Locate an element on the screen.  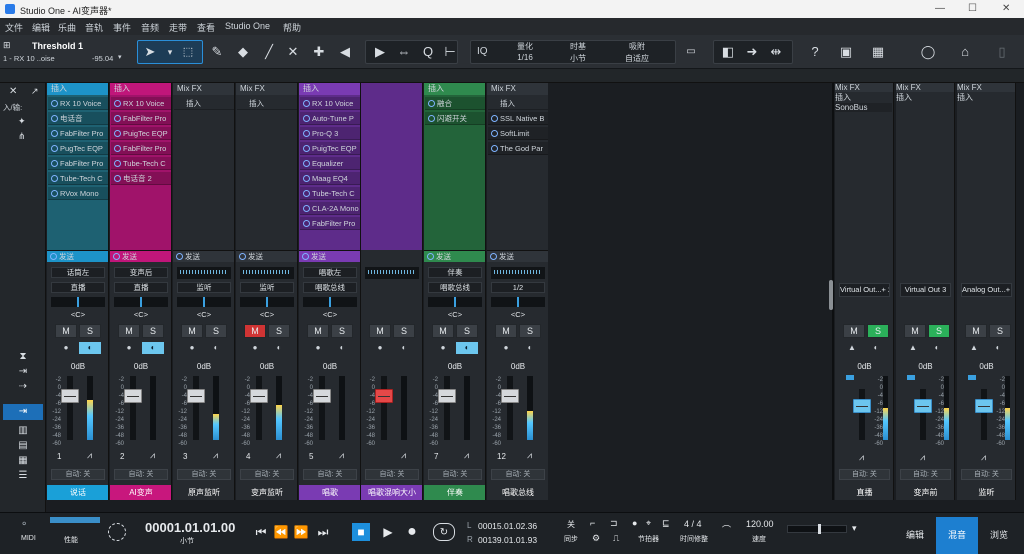
mixer-scrollbar is located at coordinates (831, 295).